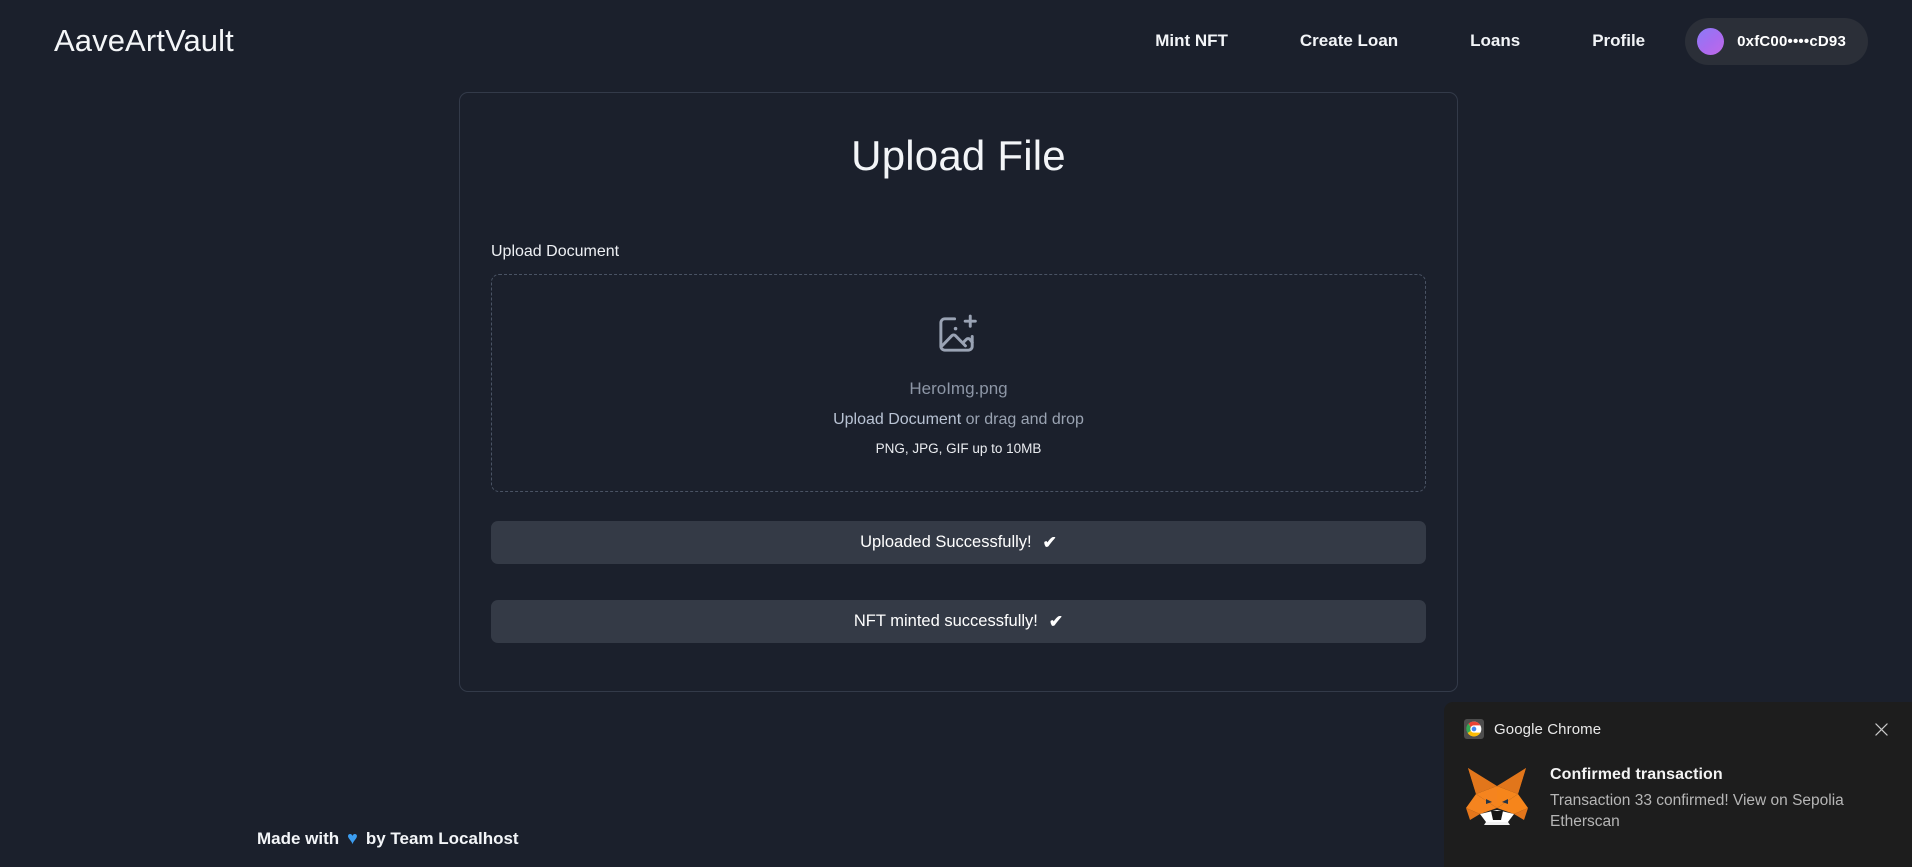 This screenshot has width=1912, height=867. I want to click on drag-and-drop-text: or drag and drop, so click(1022, 419).